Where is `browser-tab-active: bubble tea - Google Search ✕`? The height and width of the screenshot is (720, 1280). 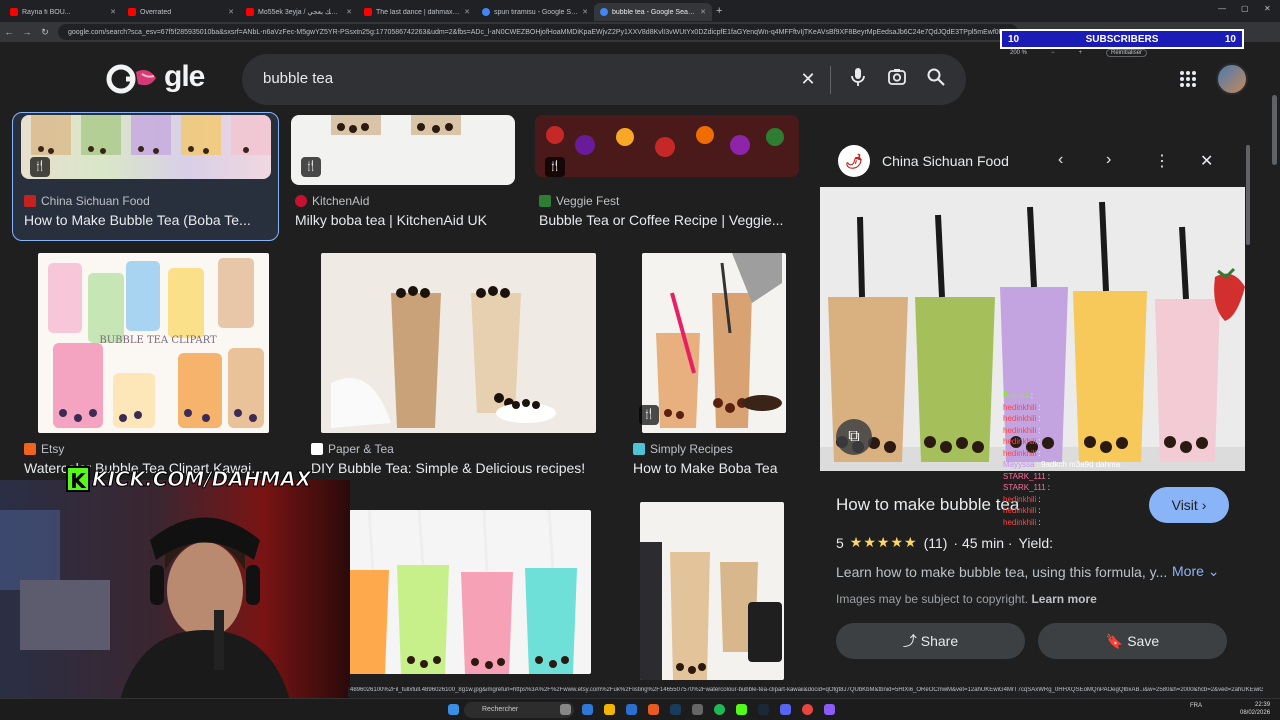 browser-tab-active: bubble tea - Google Search ✕ is located at coordinates (653, 12).